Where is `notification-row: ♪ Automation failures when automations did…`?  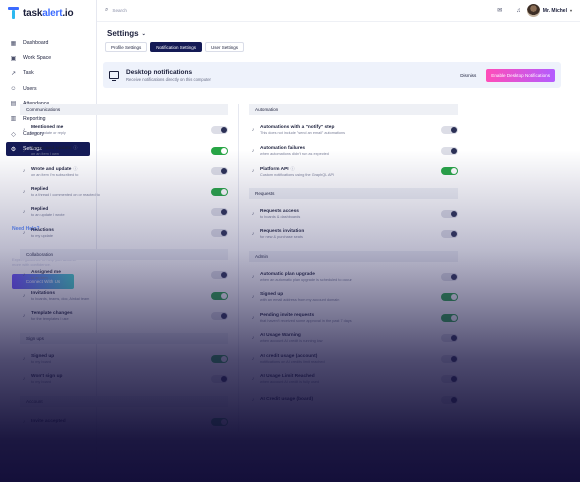
notification-row: ♪ Automation failures when automations did… is located at coordinates (353, 151).